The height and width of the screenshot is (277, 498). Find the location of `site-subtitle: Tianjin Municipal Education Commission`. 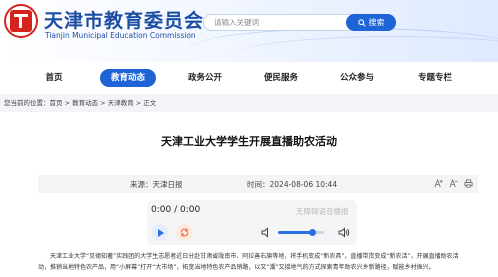

site-subtitle: Tianjin Municipal Education Commission is located at coordinates (120, 35).